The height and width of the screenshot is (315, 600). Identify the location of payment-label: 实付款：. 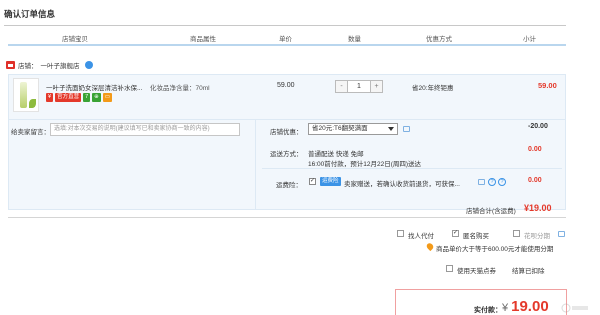
(488, 310).